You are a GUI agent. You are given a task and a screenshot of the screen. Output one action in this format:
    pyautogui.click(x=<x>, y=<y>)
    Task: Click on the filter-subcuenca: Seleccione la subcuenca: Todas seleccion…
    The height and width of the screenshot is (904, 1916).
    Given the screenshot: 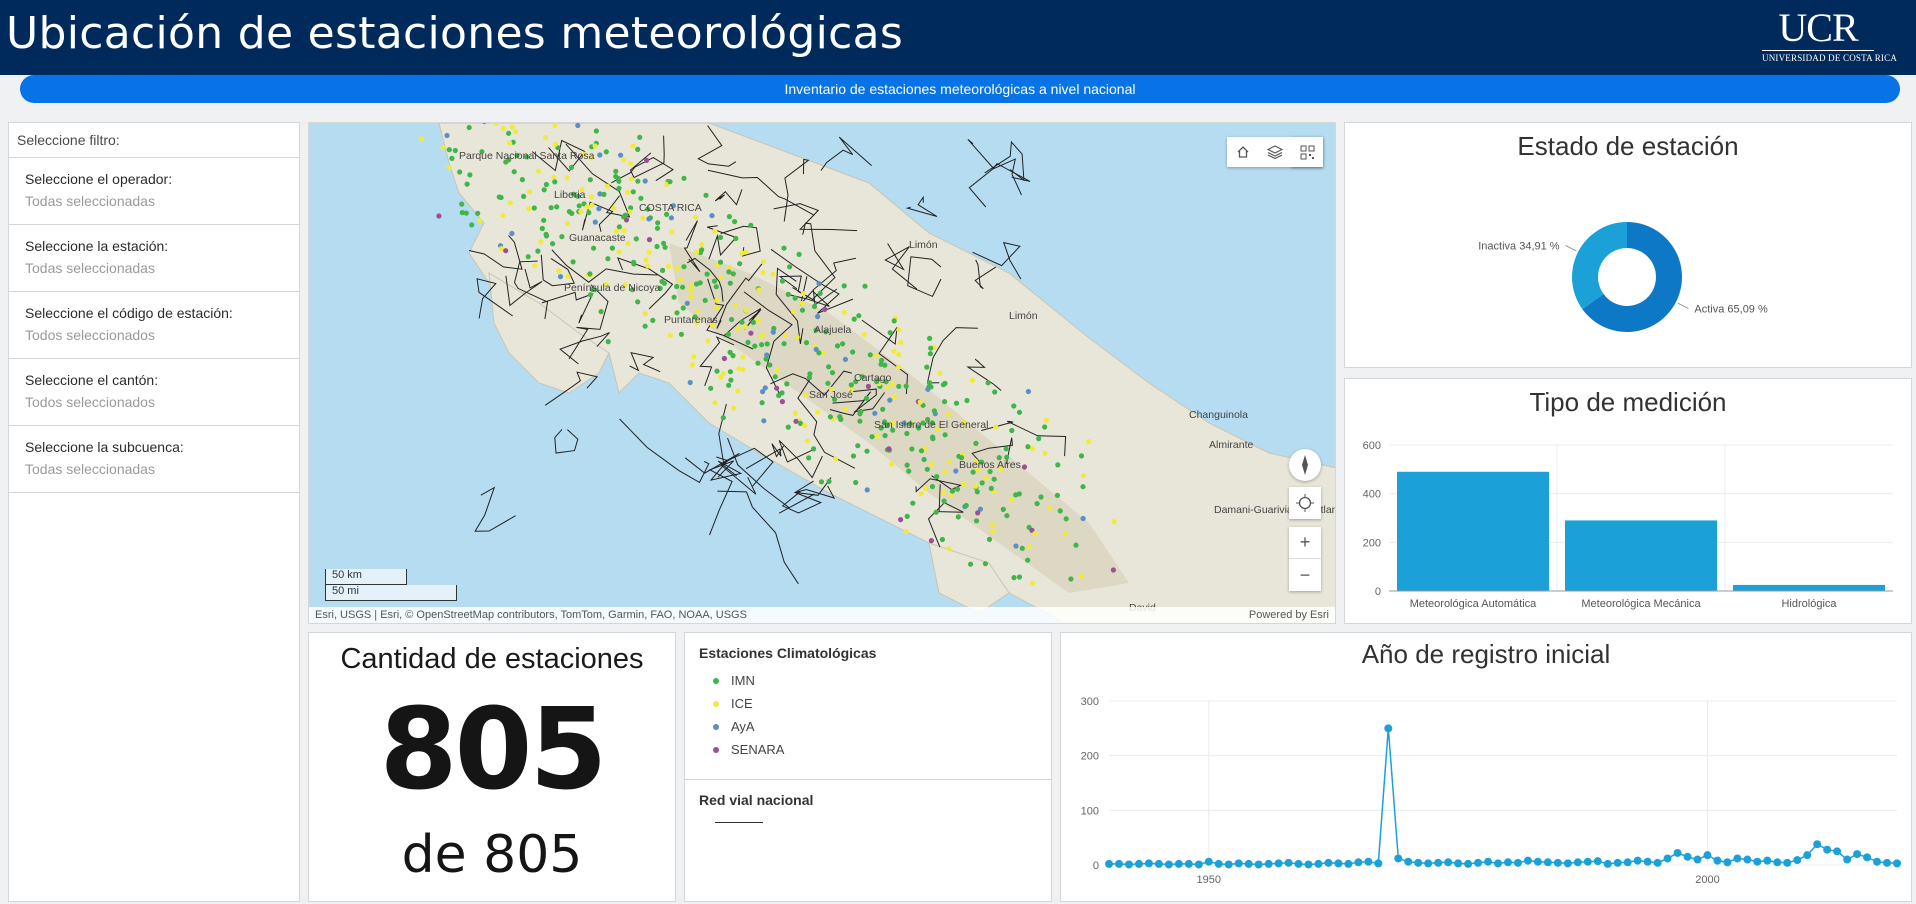 What is the action you would take?
    pyautogui.click(x=154, y=459)
    